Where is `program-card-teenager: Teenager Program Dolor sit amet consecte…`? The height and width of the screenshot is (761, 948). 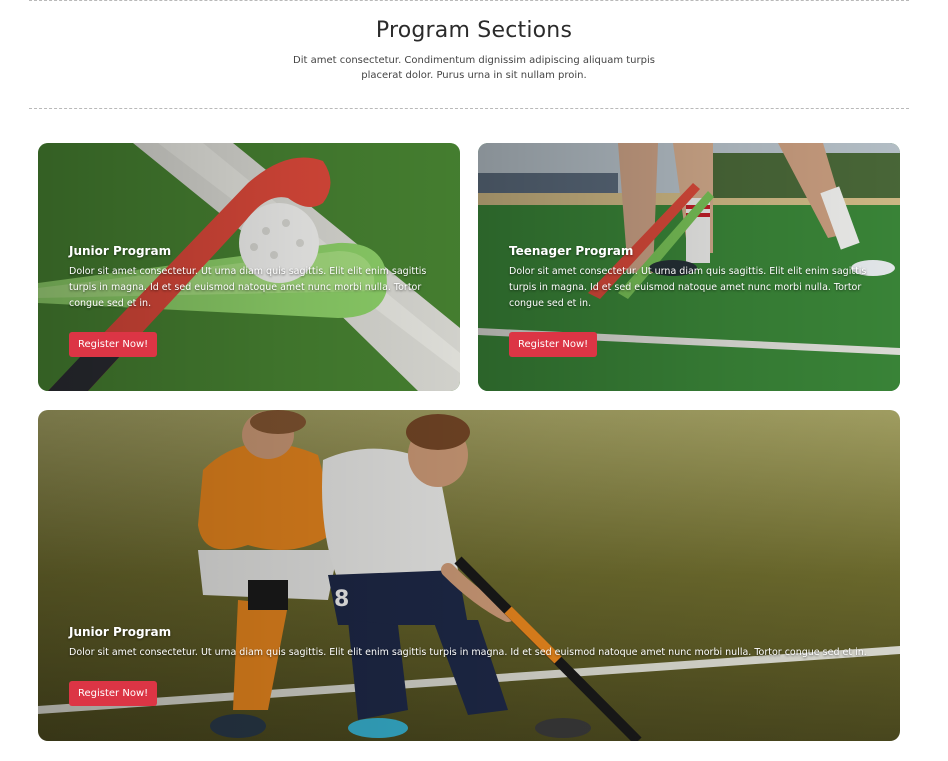 program-card-teenager: Teenager Program Dolor sit amet consecte… is located at coordinates (689, 267).